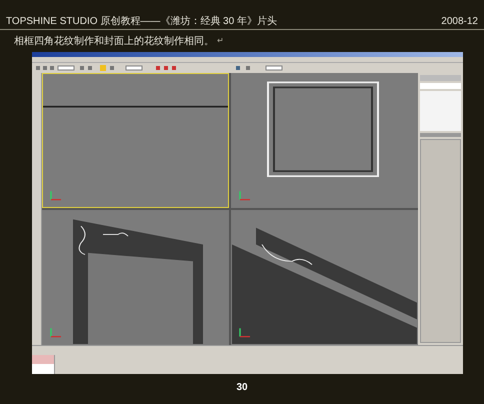 This screenshot has height=404, width=484. What do you see at coordinates (459, 23) in the screenshot?
I see `document-date: 2008-12` at bounding box center [459, 23].